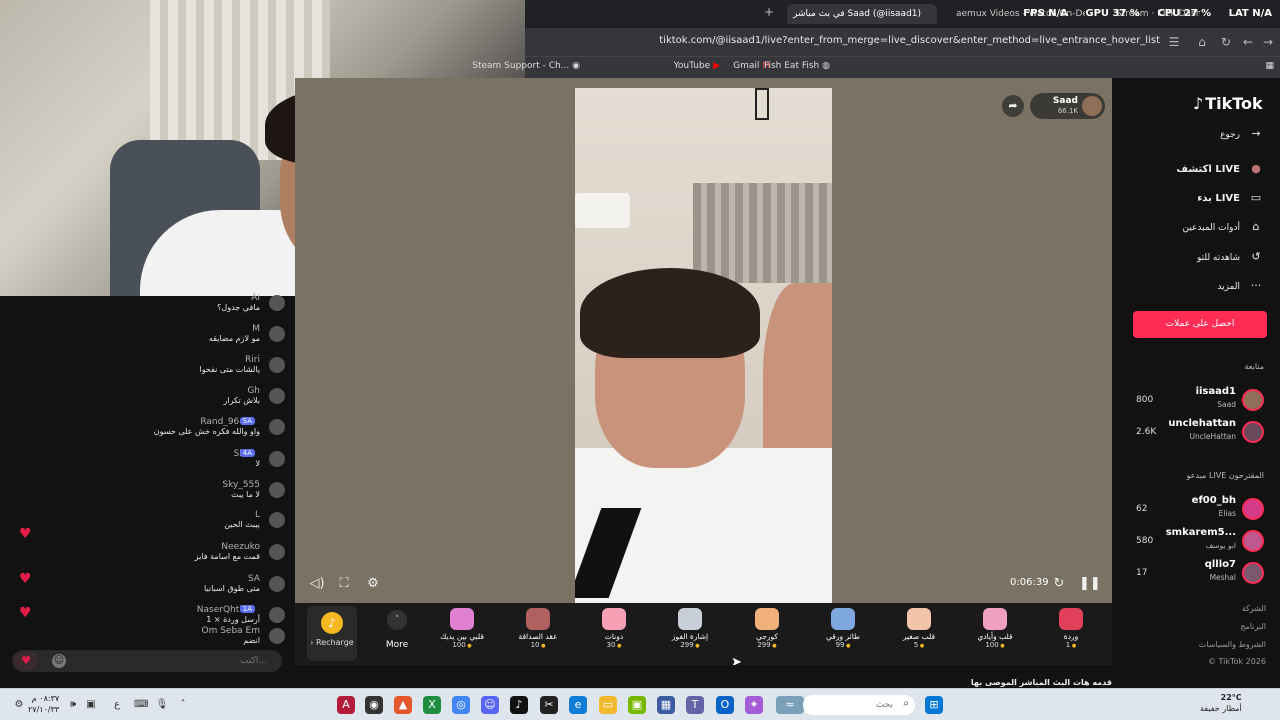  I want to click on suggested-account: 580 smkarem5... ابو يوسف, so click(1200, 542).